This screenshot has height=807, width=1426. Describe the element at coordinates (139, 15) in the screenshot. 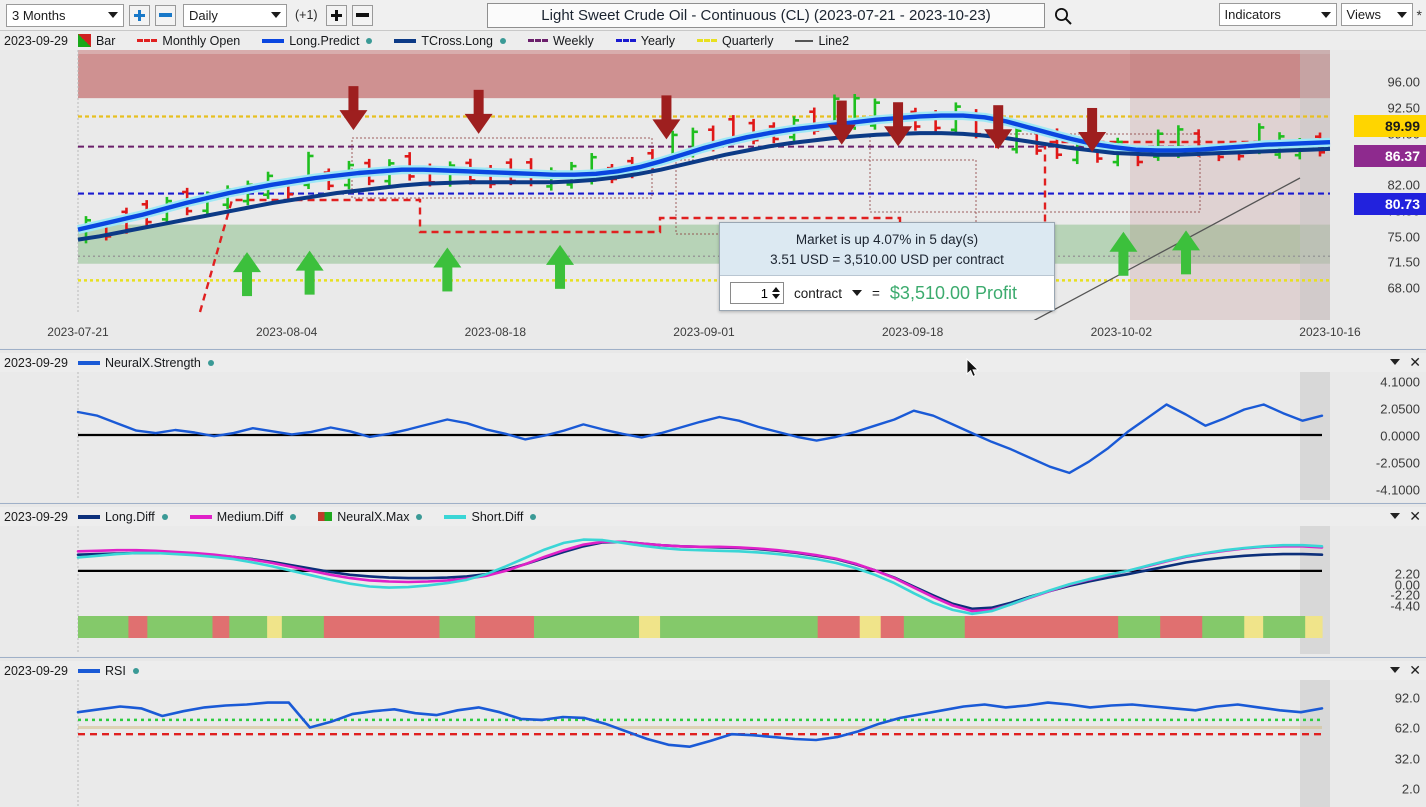

I see `range-increase-button` at that location.